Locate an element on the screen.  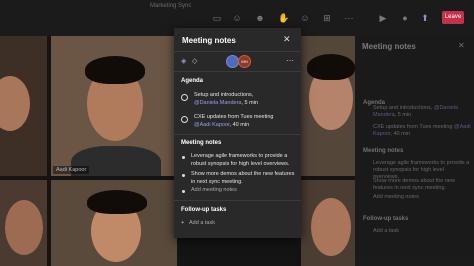
follow-up-heading: Follow-up tasks is located at coordinates (204, 210).